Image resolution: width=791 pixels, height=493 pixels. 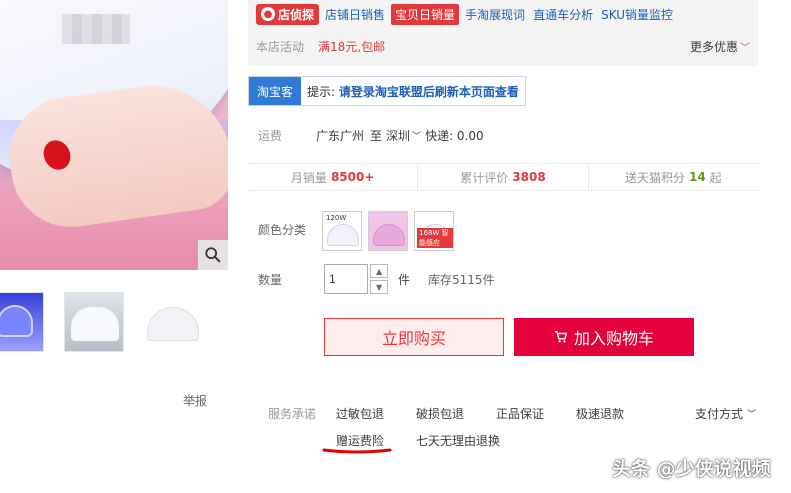 What do you see at coordinates (434, 231) in the screenshot?
I see `color-swatch-3: 168W 智能感应` at bounding box center [434, 231].